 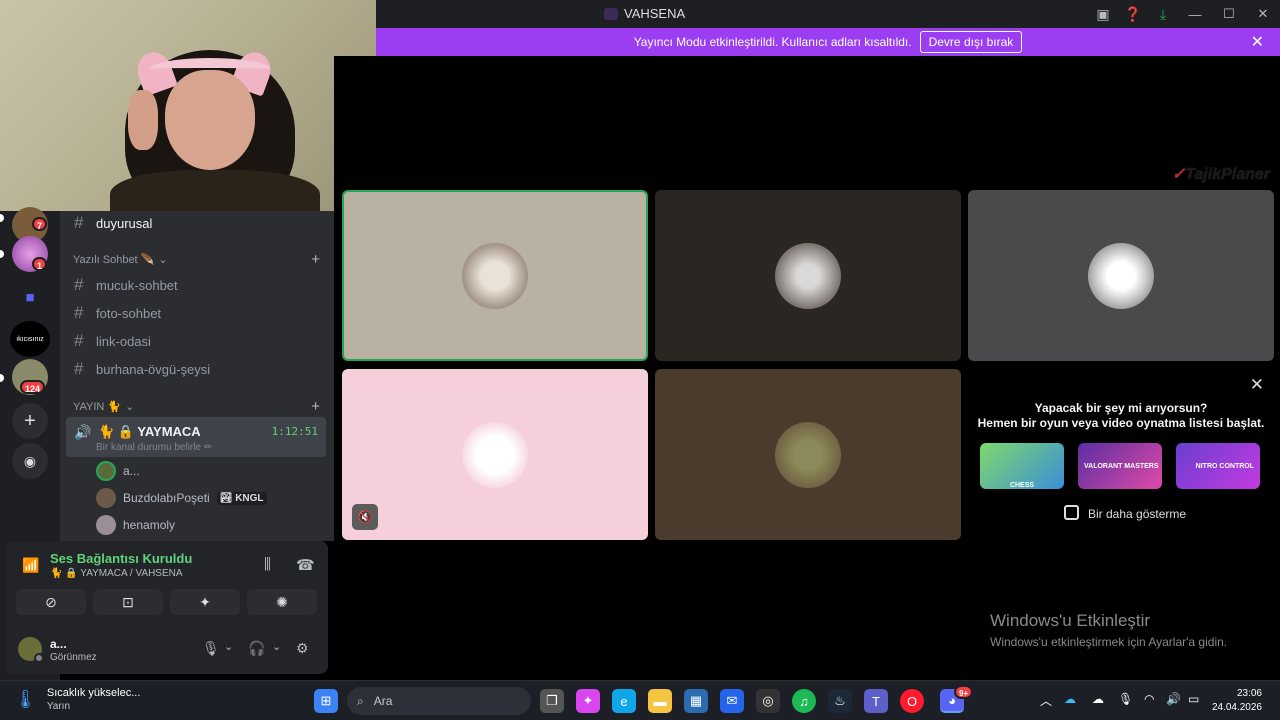 I want to click on chrome-icon: ◎, so click(x=768, y=701).